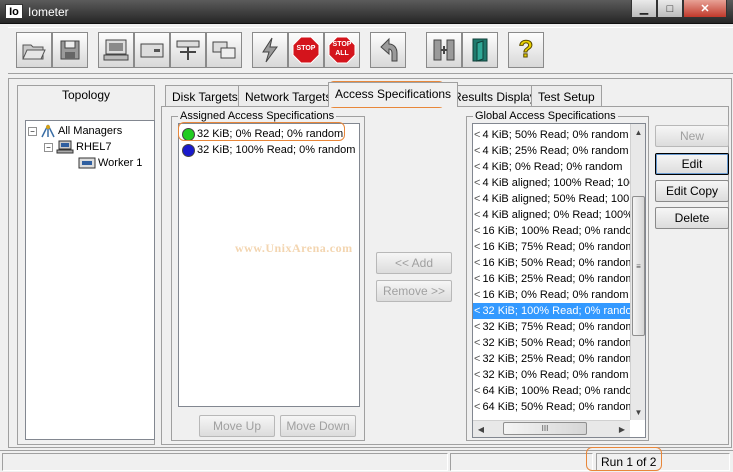  Describe the element at coordinates (116, 50) in the screenshot. I see `new-manager-button` at that location.